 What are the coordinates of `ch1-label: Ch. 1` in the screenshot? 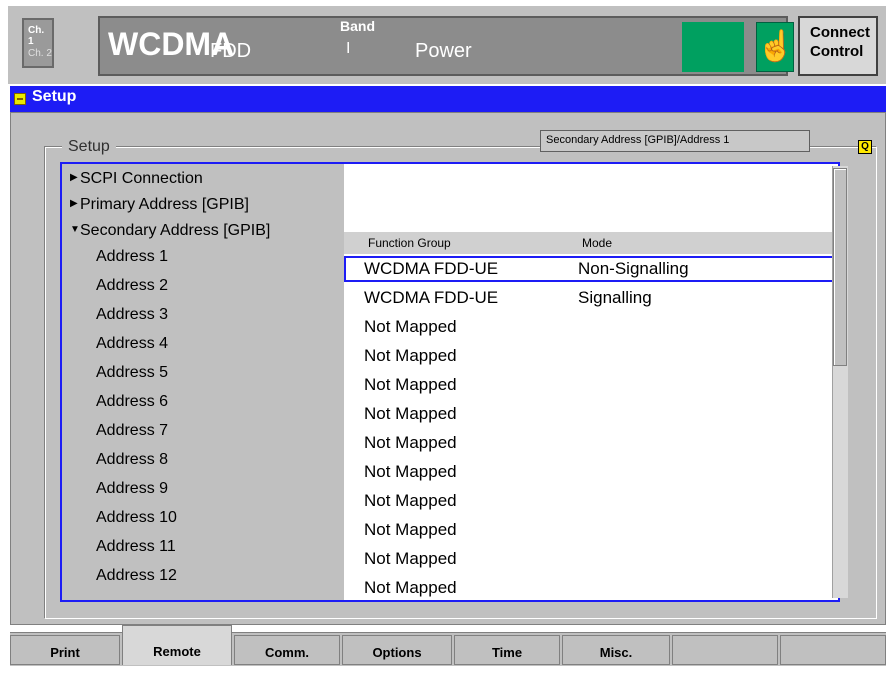 It's located at (36, 36).